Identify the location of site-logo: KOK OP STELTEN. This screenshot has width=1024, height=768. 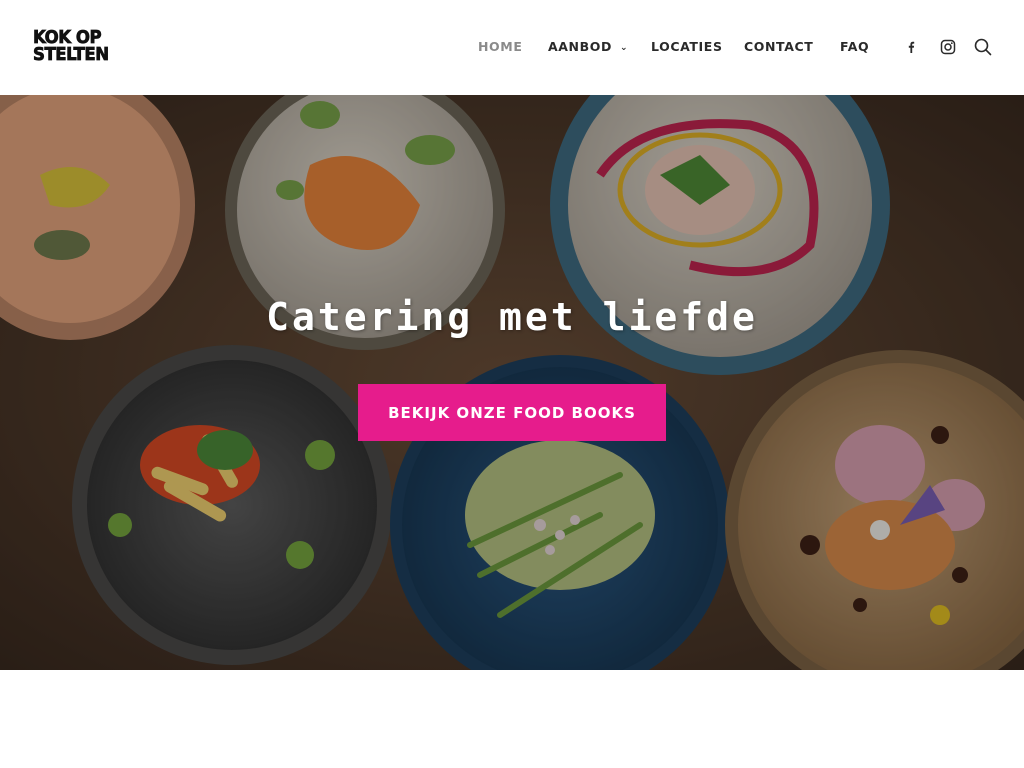
(77, 47).